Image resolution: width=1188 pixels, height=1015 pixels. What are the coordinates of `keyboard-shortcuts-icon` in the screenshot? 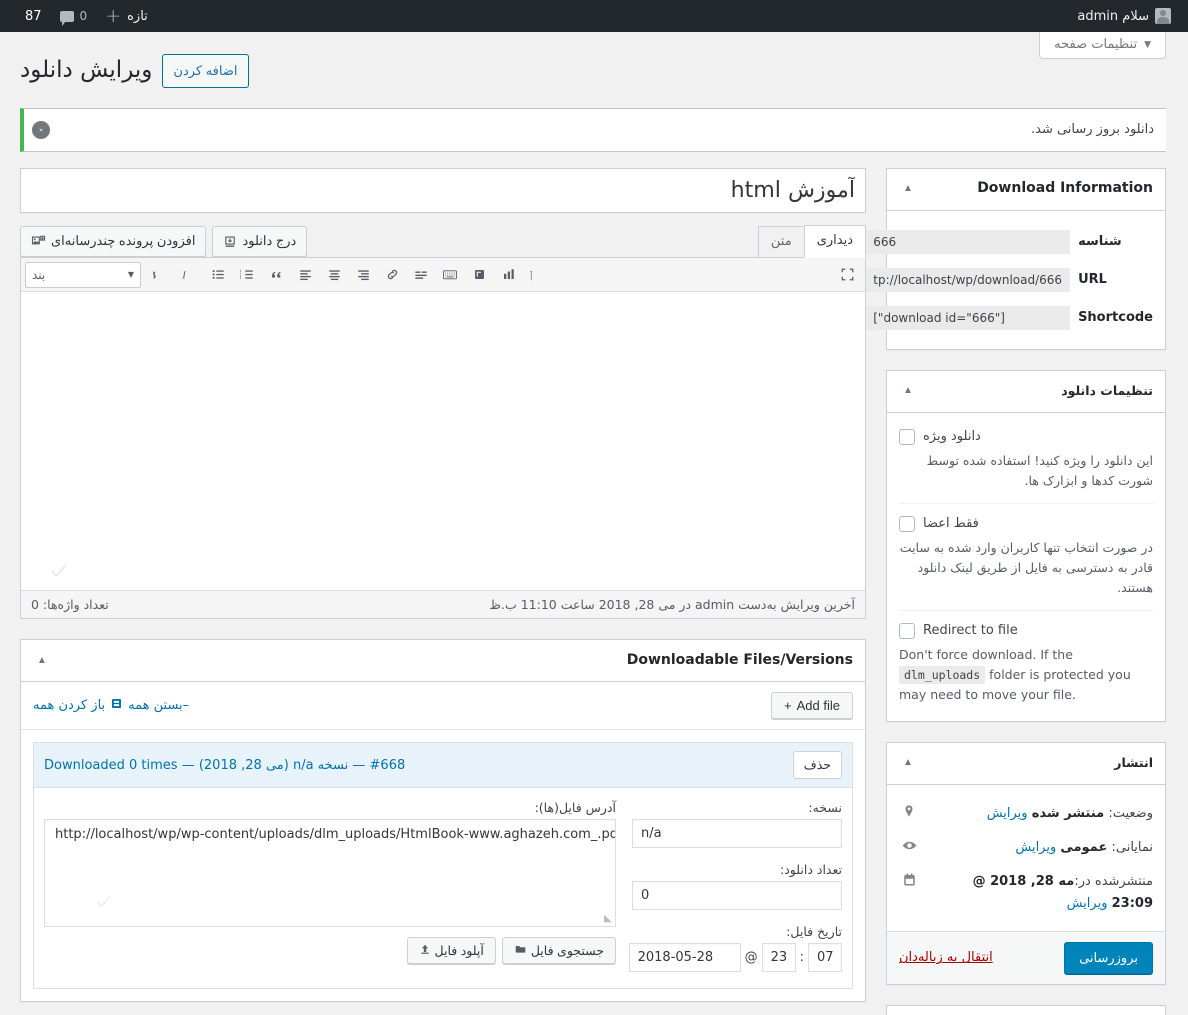 It's located at (450, 275).